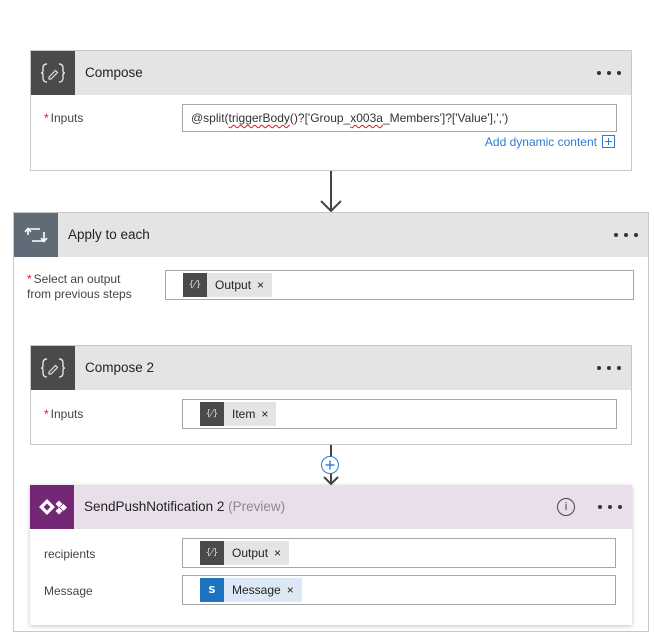 Image resolution: width=654 pixels, height=632 pixels. What do you see at coordinates (331, 395) in the screenshot?
I see `compose2-card: Compose 2 * Inputs {⁄} Item ×` at bounding box center [331, 395].